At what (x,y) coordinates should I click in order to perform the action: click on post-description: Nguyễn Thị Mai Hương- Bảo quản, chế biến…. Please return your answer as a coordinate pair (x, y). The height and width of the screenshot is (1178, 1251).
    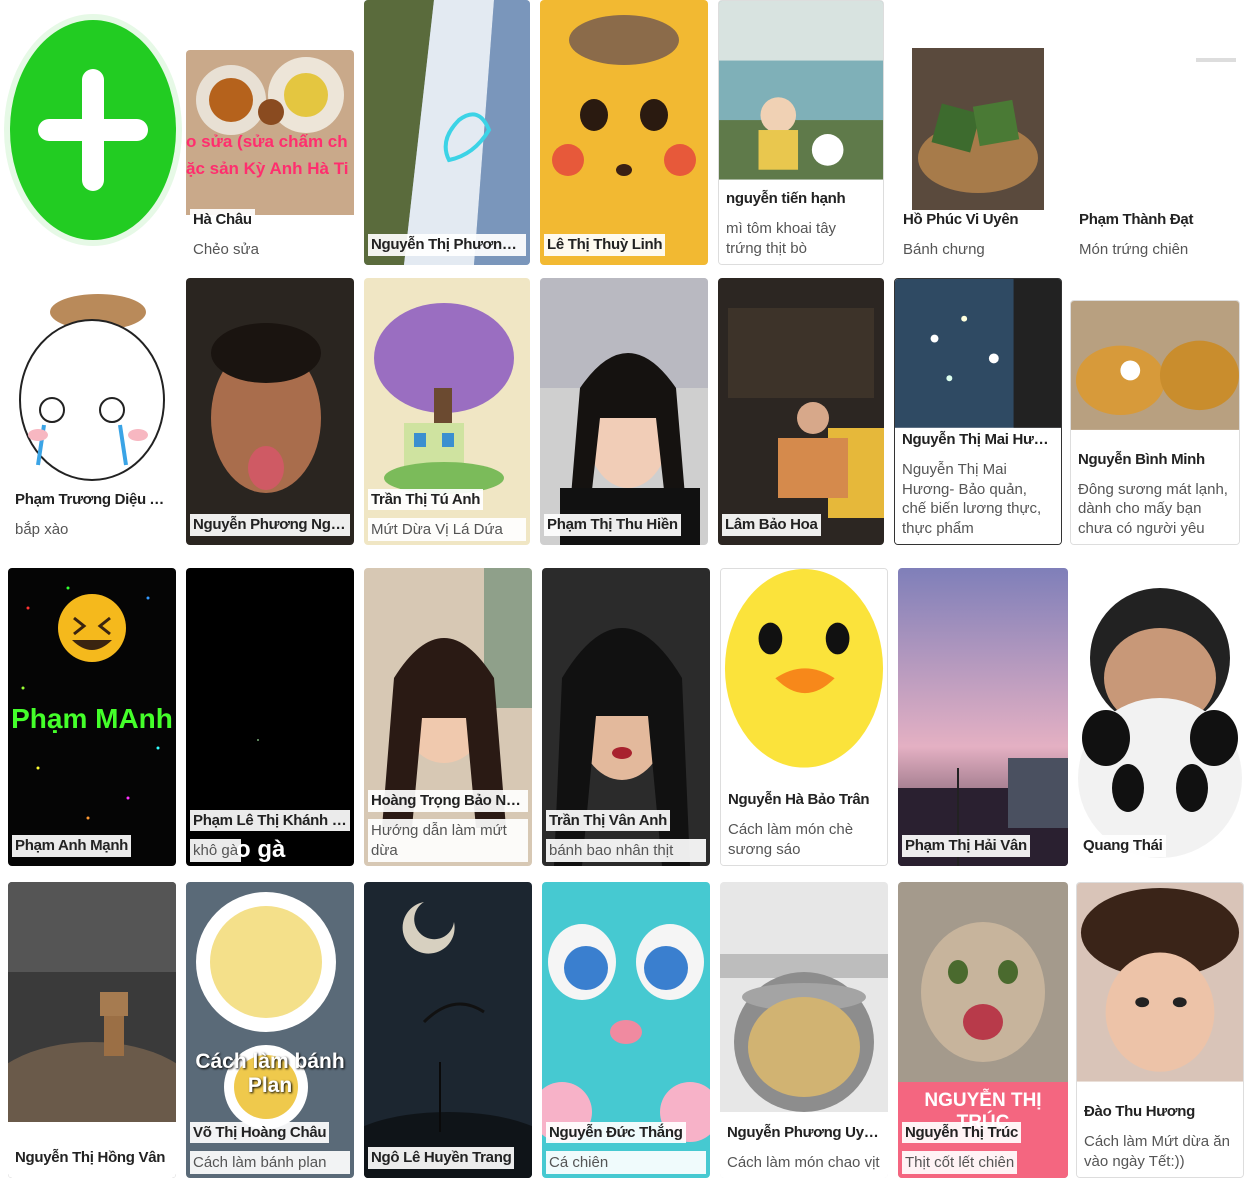
    Looking at the image, I should click on (978, 499).